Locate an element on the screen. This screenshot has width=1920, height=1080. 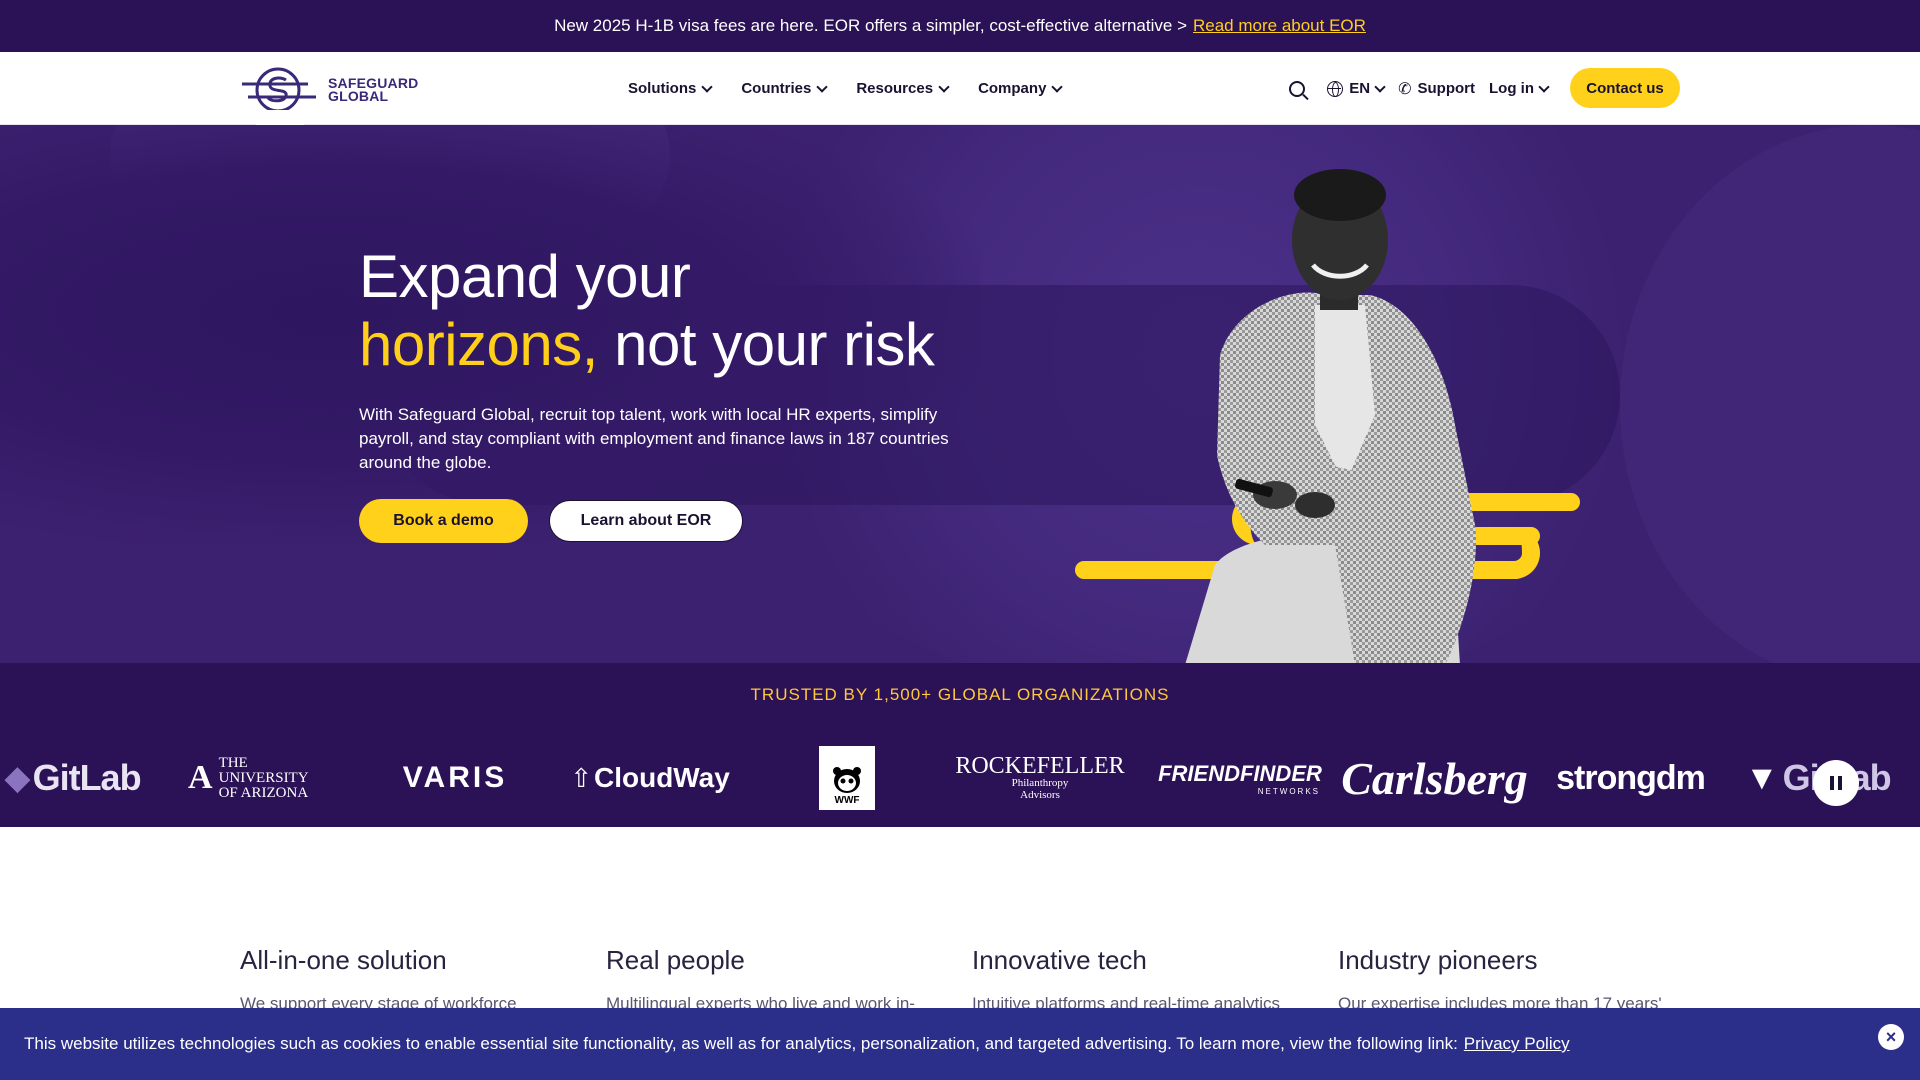
arizona-a-icon: A is located at coordinates (200, 777).